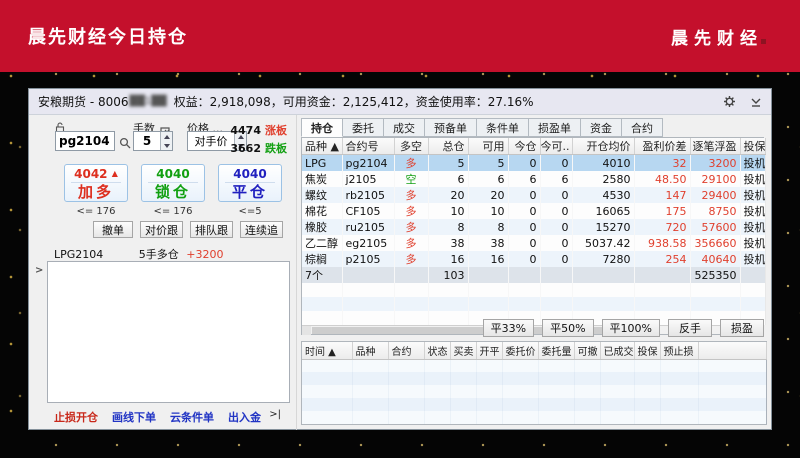 The width and height of the screenshot is (800, 458). I want to click on quick-button-2: 对价跟, so click(161, 229).